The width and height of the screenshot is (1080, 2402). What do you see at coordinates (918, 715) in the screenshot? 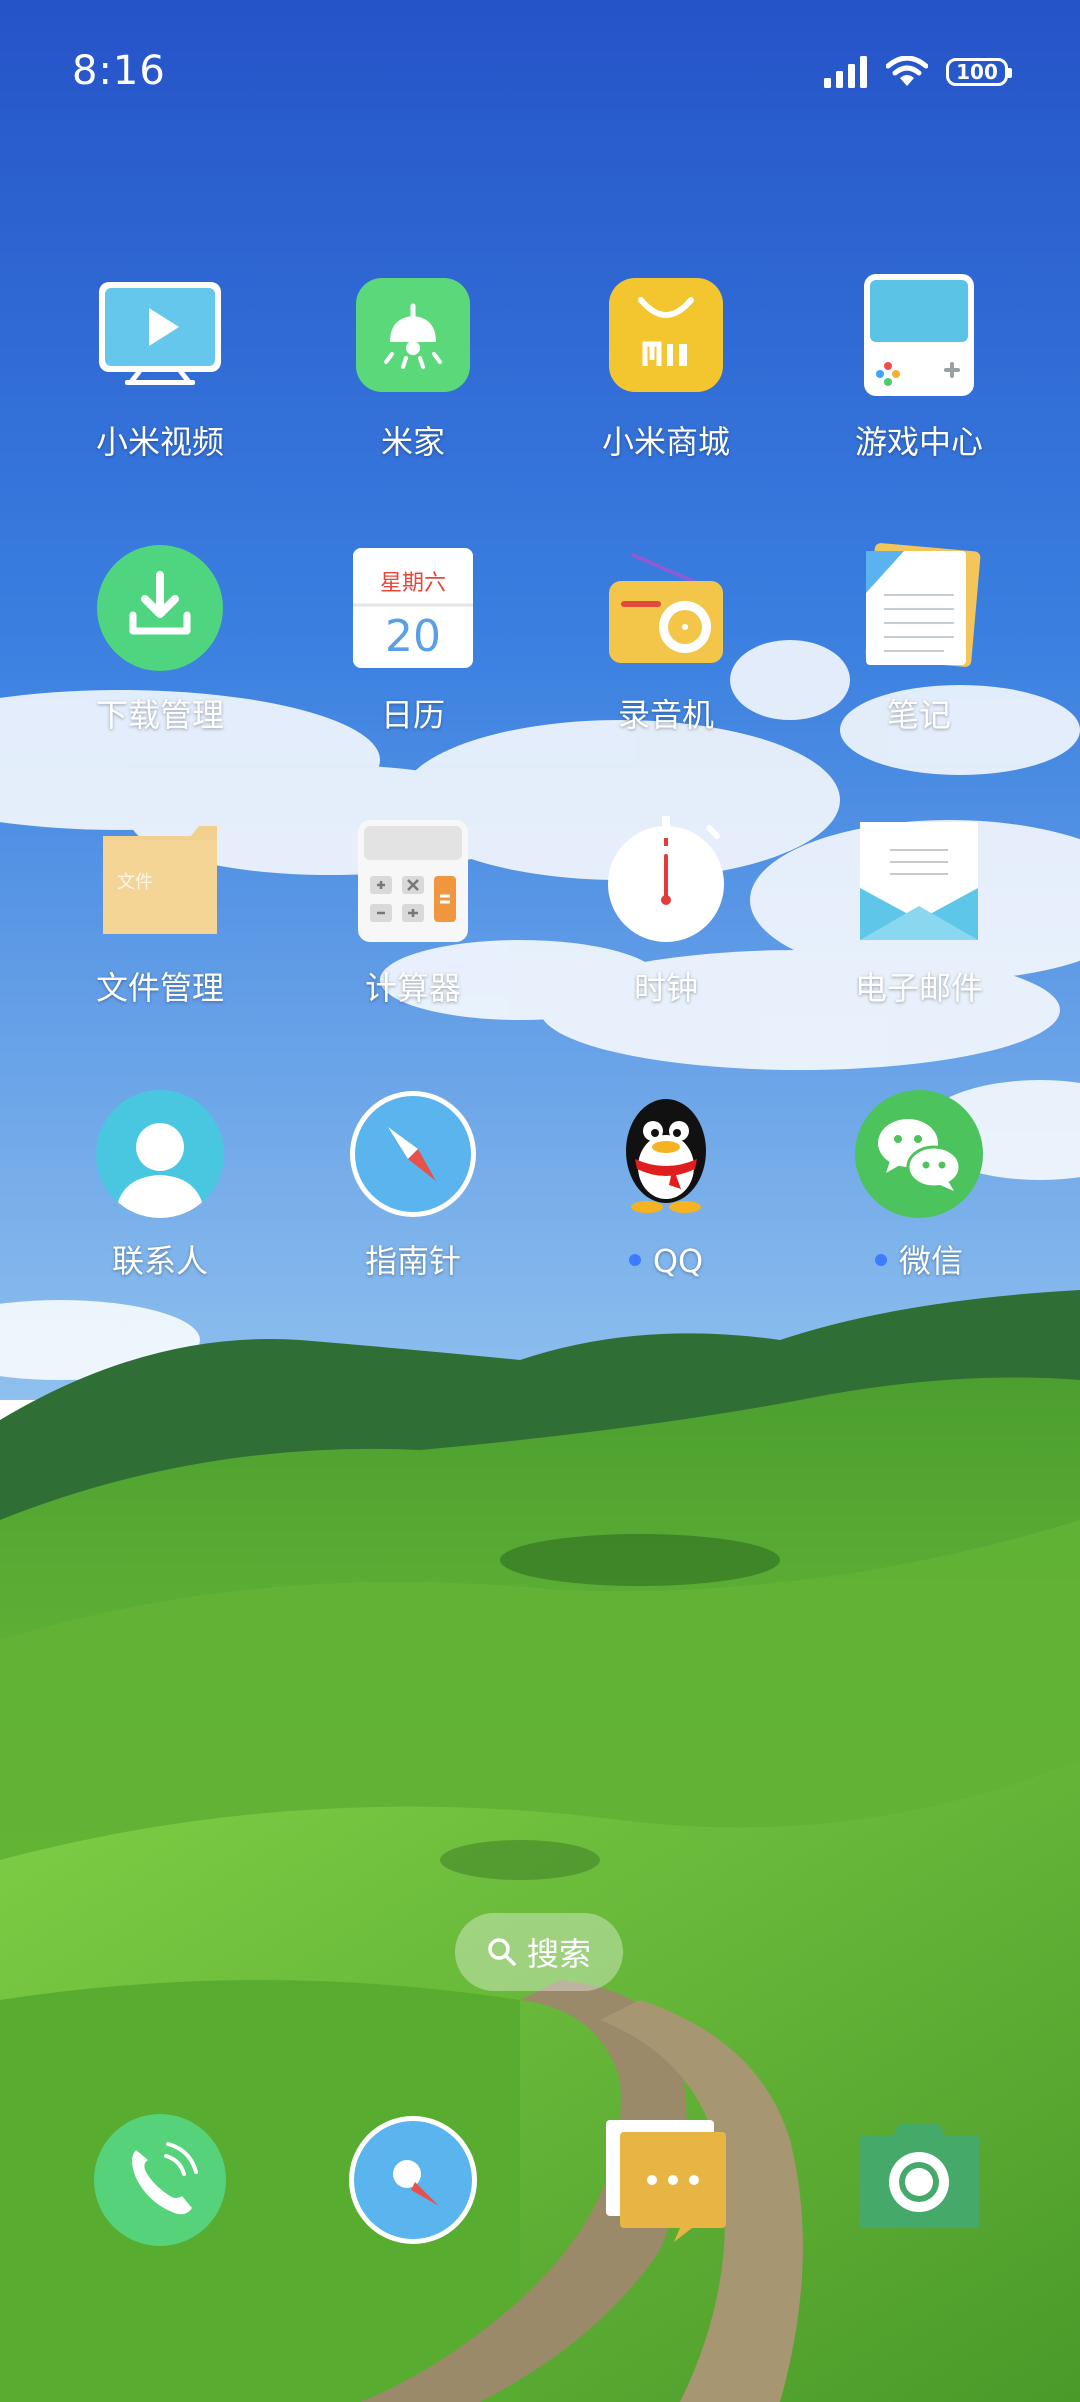
I see `app-label: 笔记` at bounding box center [918, 715].